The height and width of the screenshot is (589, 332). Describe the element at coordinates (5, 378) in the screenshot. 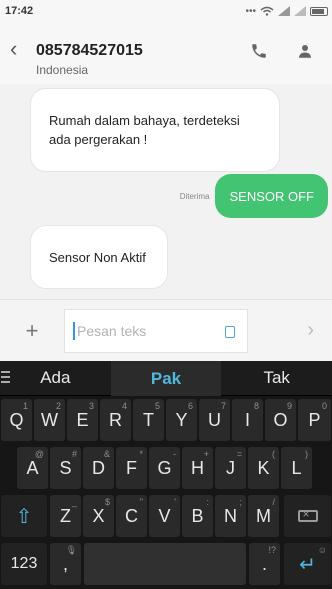

I see `menu-icon` at that location.